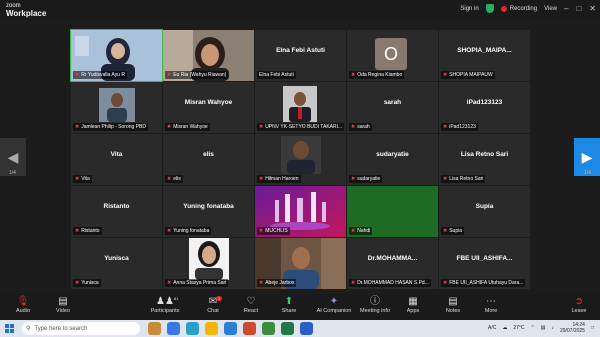  Describe the element at coordinates (63, 301) in the screenshot. I see `video-camera-icon: ▤` at that location.